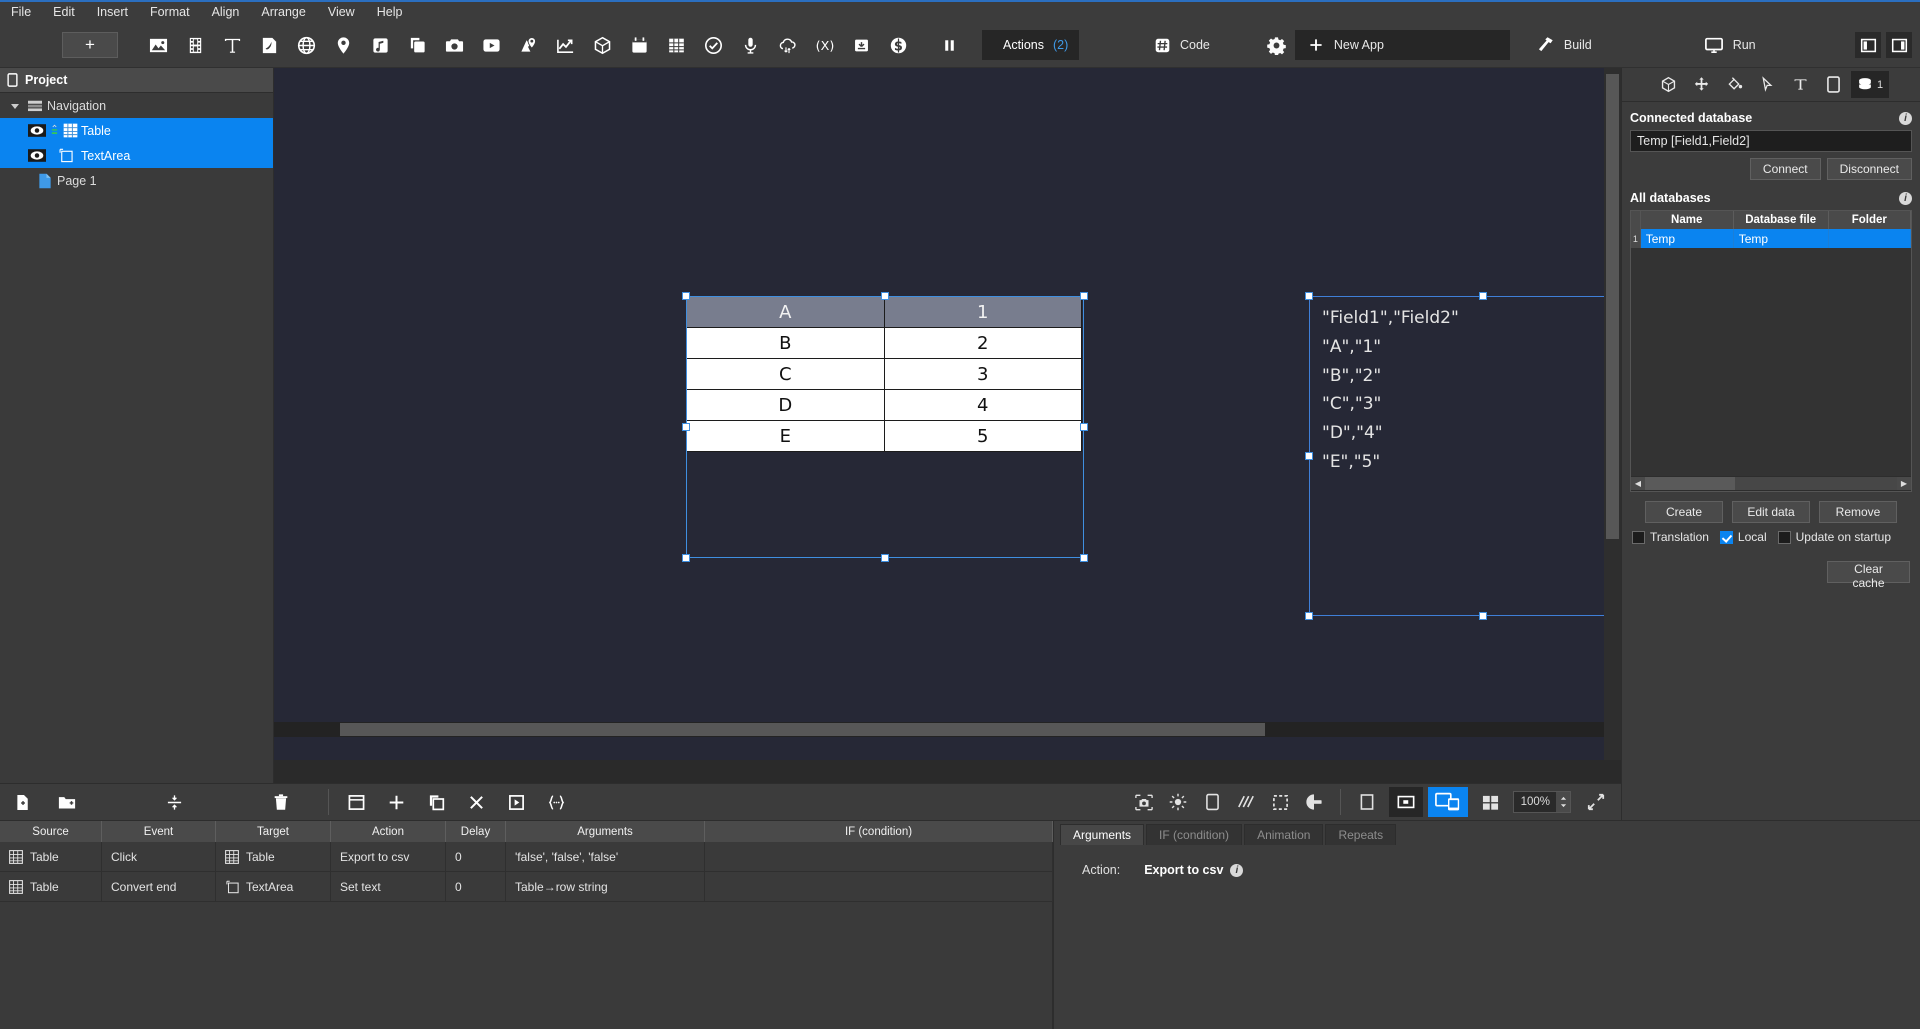  I want to click on databases-table-row: 1 Temp Temp, so click(1771, 238).